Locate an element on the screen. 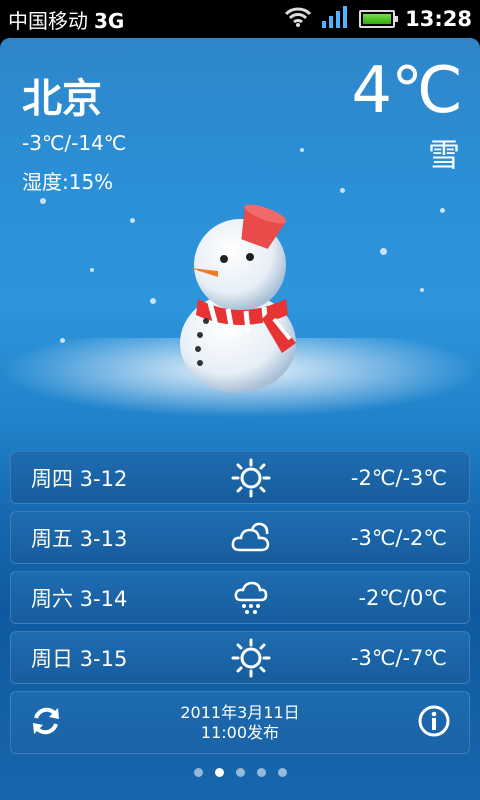 The image size is (480, 800). status-time: 13:28 is located at coordinates (438, 19).